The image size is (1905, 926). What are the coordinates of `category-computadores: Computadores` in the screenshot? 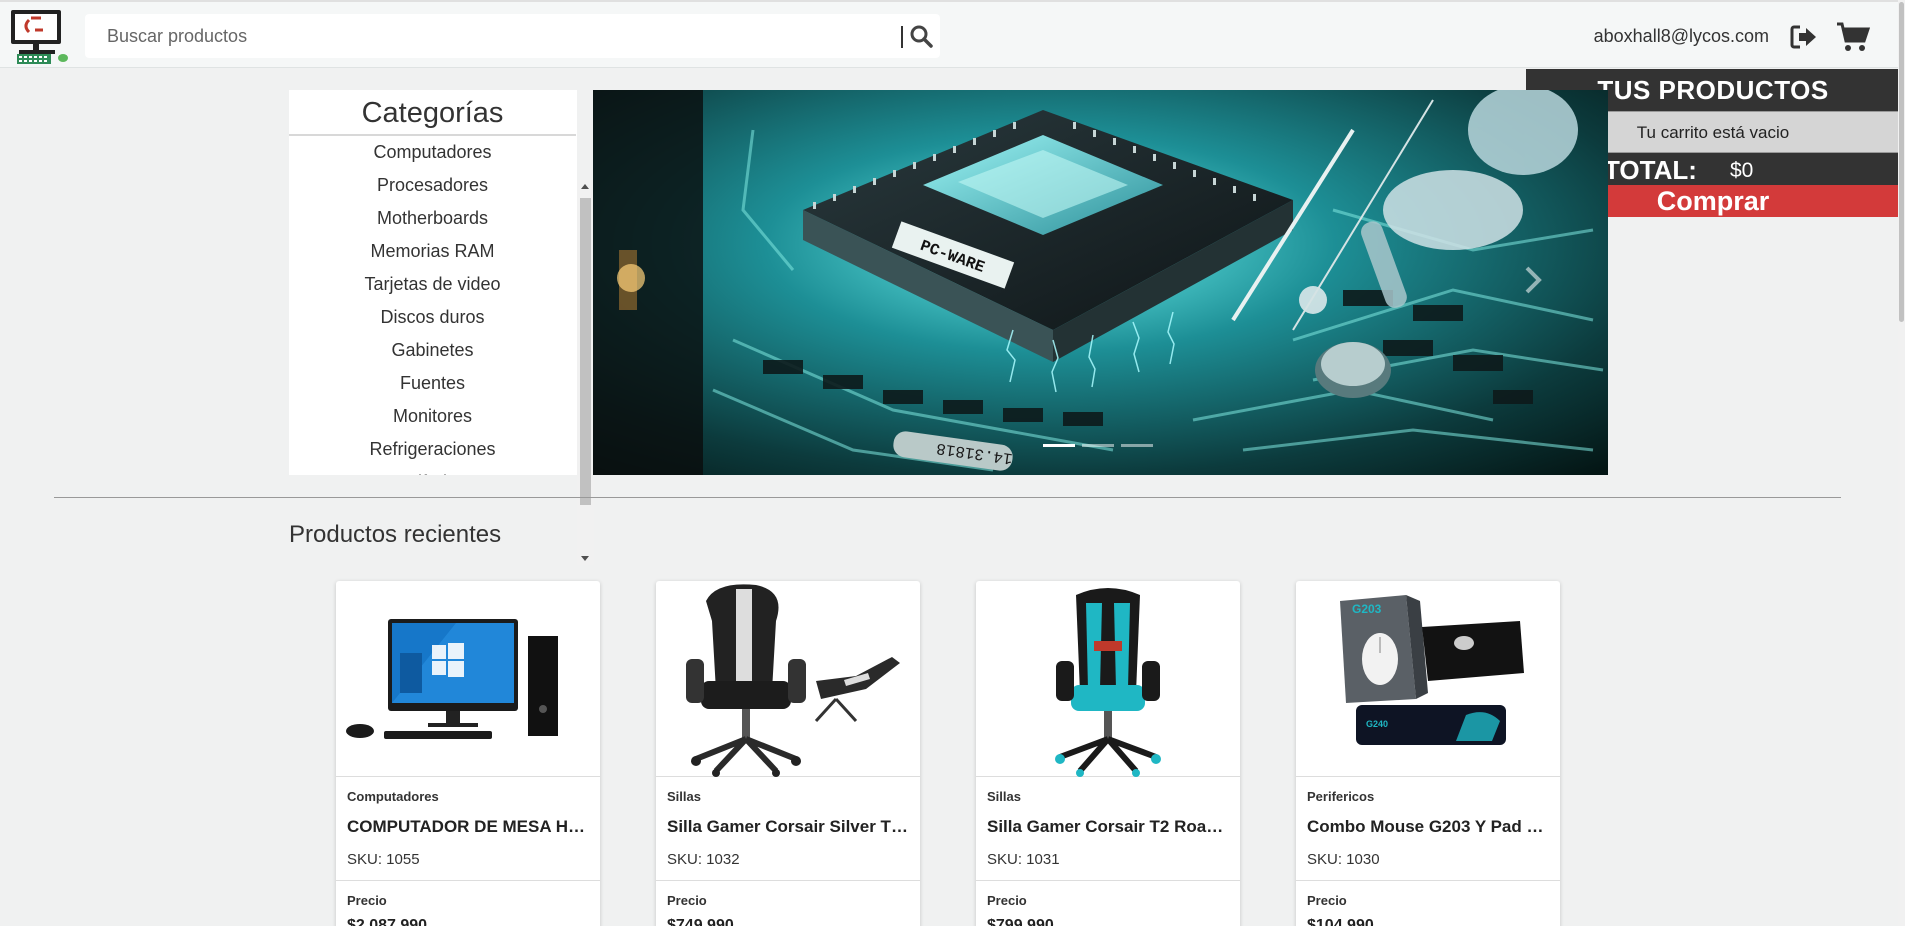 It's located at (432, 152).